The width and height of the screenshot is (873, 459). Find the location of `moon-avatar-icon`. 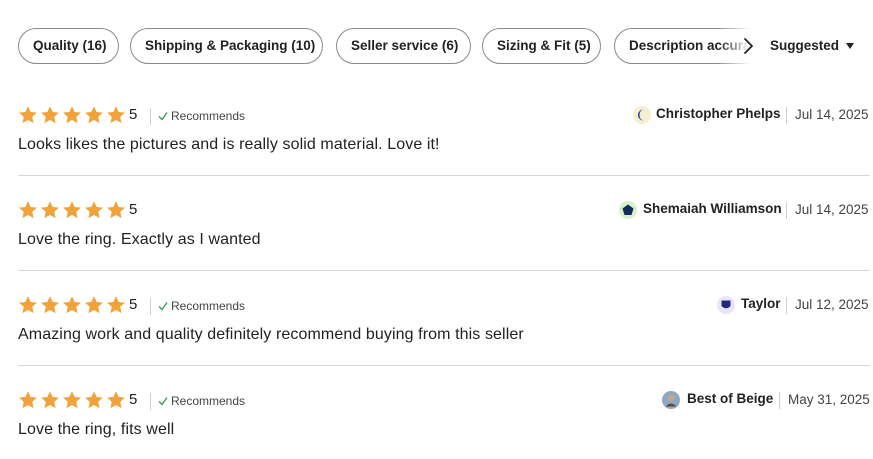

moon-avatar-icon is located at coordinates (642, 115).